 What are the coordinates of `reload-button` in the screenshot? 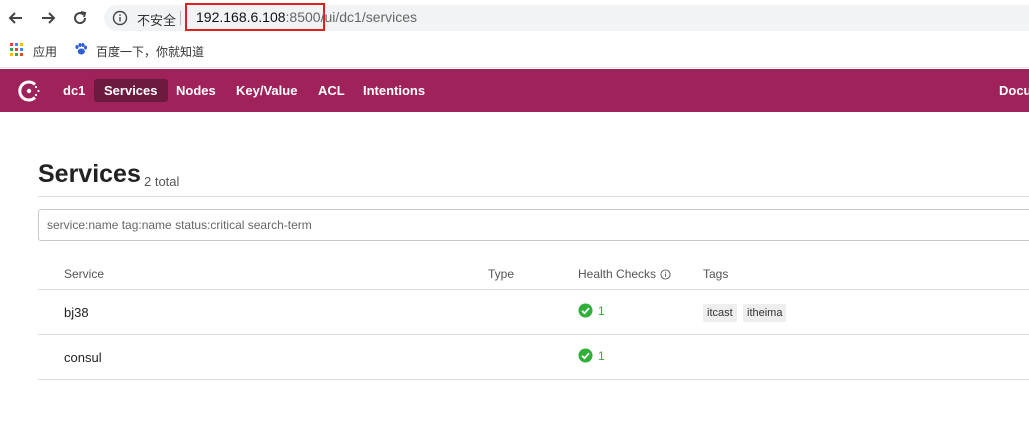 It's located at (80, 18).